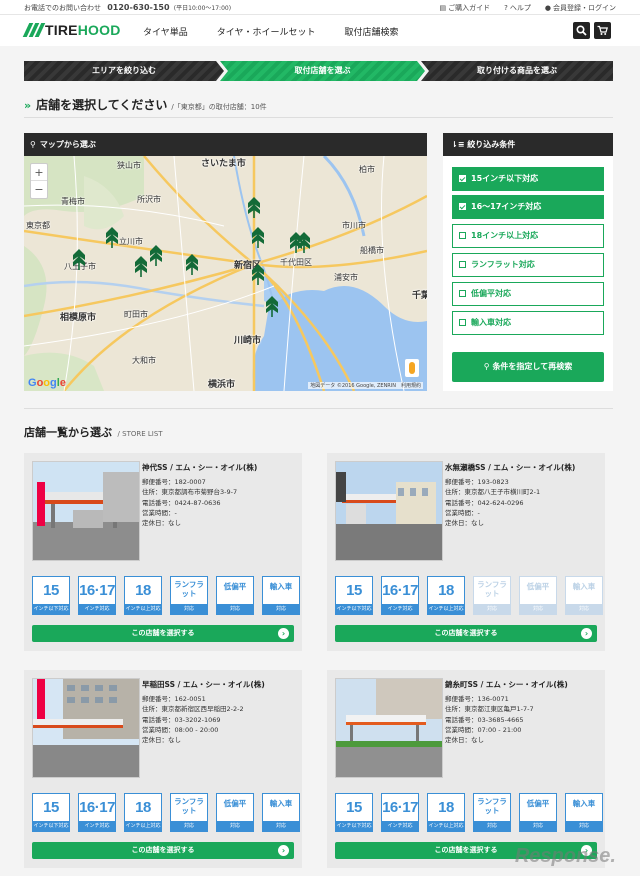  Describe the element at coordinates (389, 511) in the screenshot. I see `store-photo` at that location.